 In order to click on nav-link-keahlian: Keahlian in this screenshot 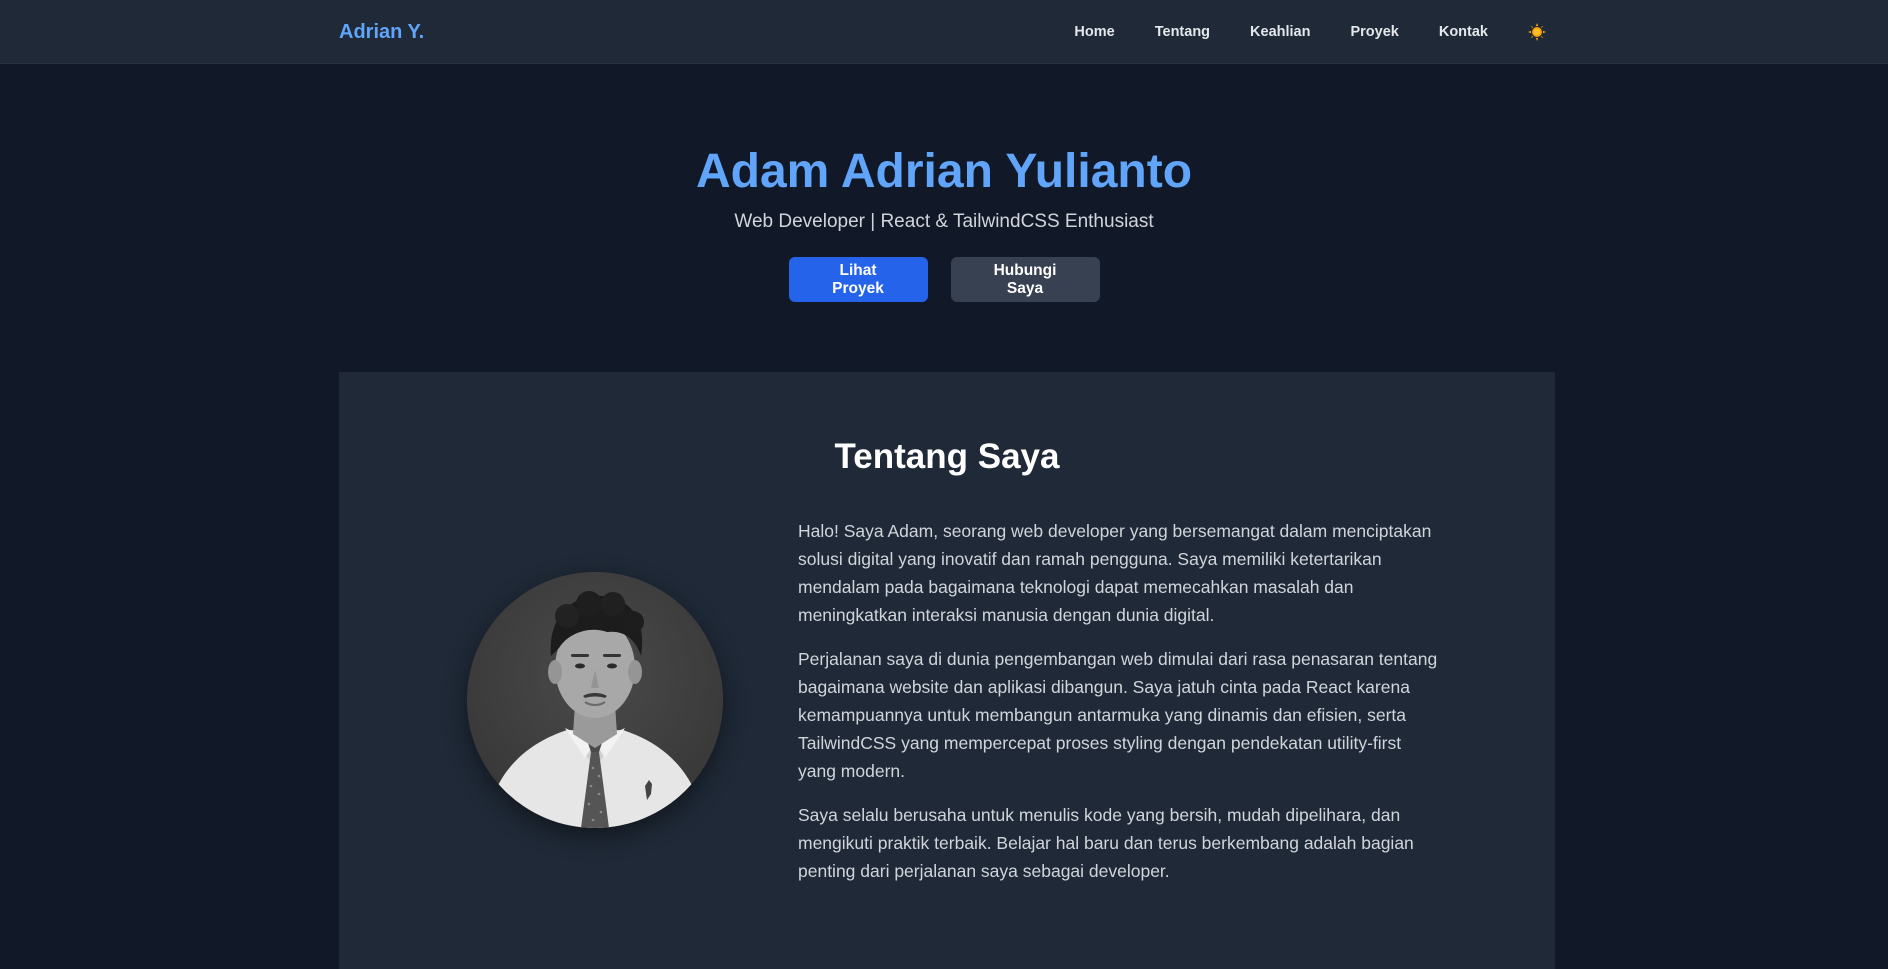, I will do `click(1280, 32)`.